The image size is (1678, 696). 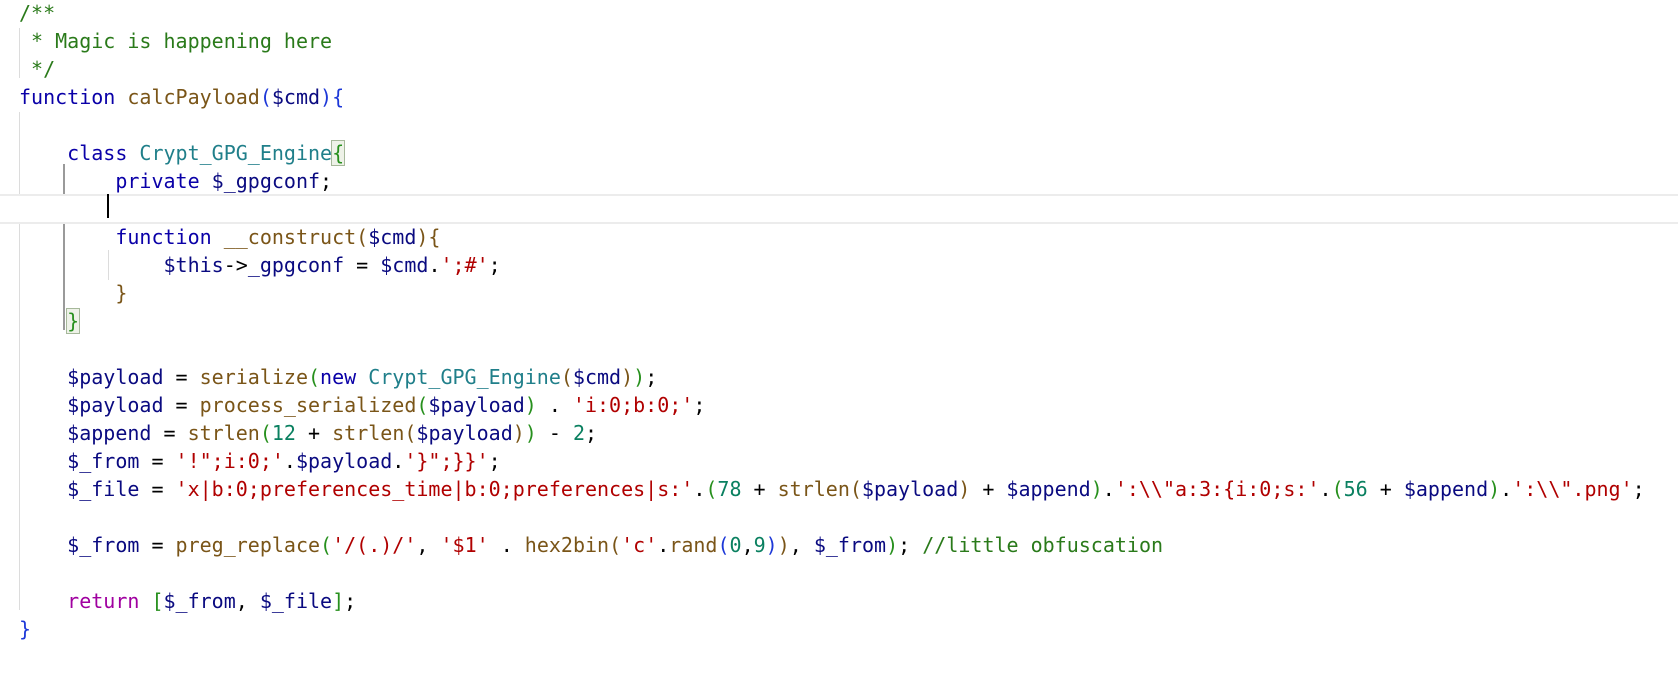 I want to click on code-line: function __construct($cmd){, so click(x=839, y=237).